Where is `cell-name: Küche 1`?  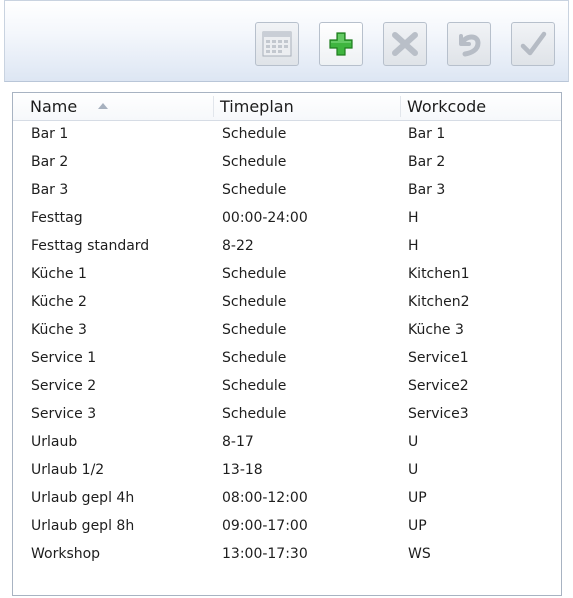
cell-name: Küche 1 is located at coordinates (59, 274).